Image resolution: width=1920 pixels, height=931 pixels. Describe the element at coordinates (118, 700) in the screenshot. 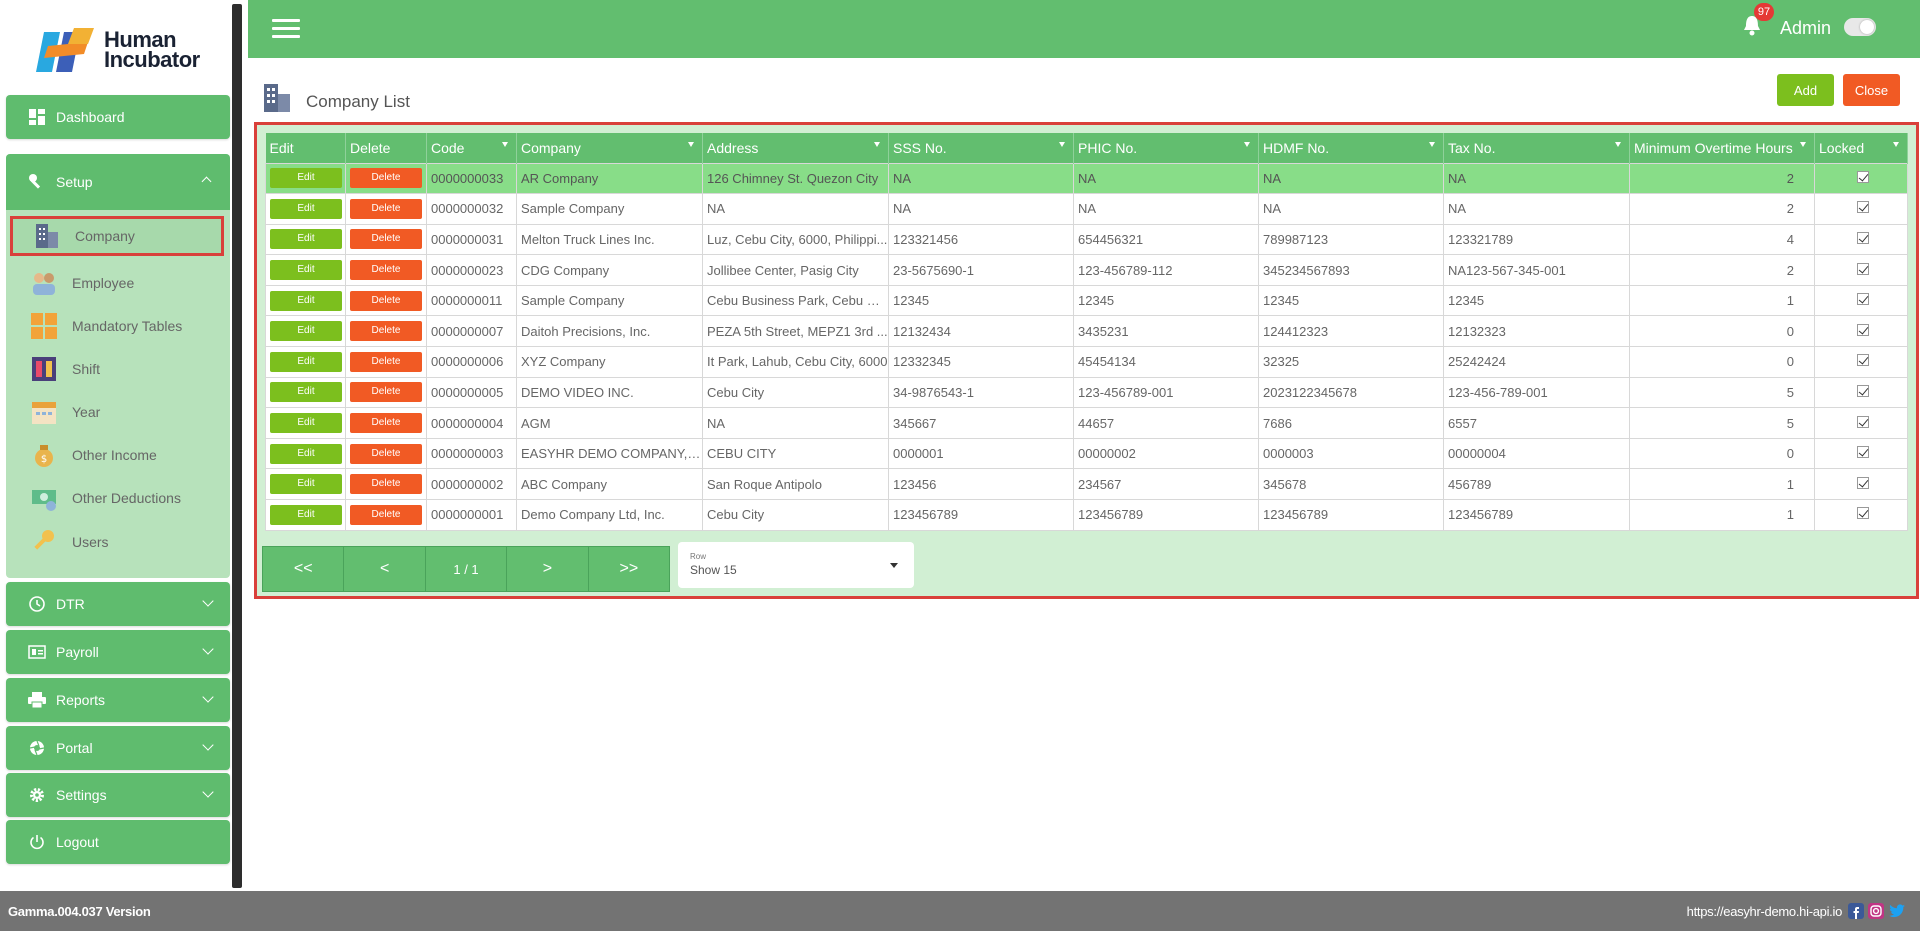

I see `nav-reports: Reports` at that location.